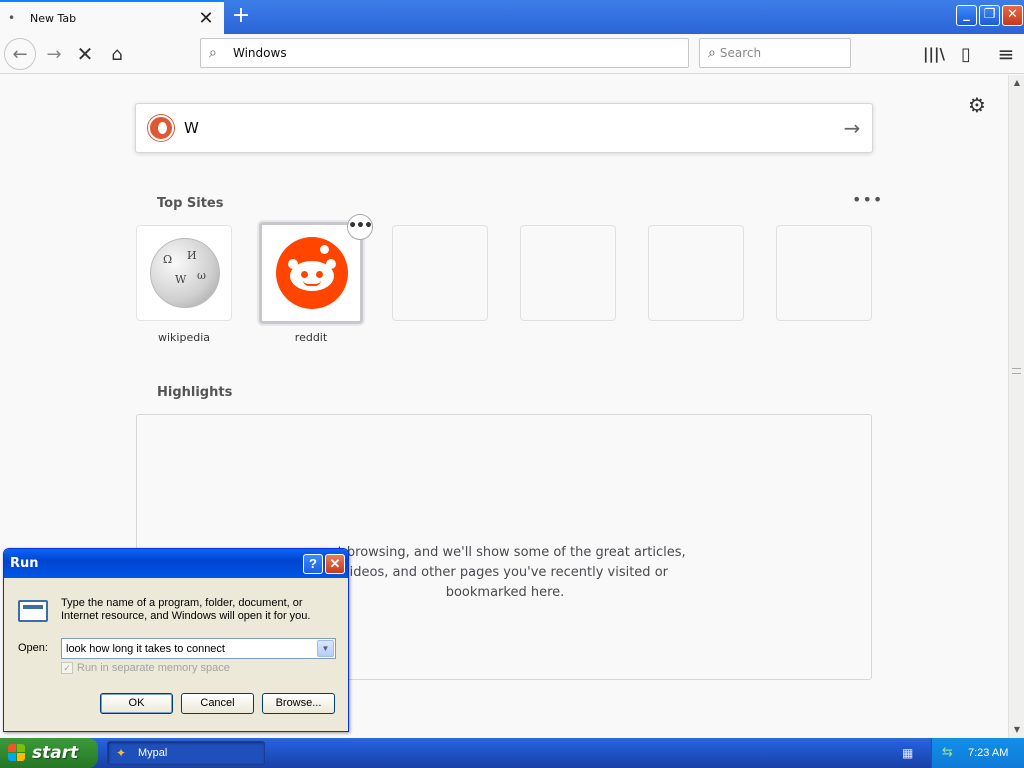  Describe the element at coordinates (1016, 371) in the screenshot. I see `scrollbar-grip` at that location.